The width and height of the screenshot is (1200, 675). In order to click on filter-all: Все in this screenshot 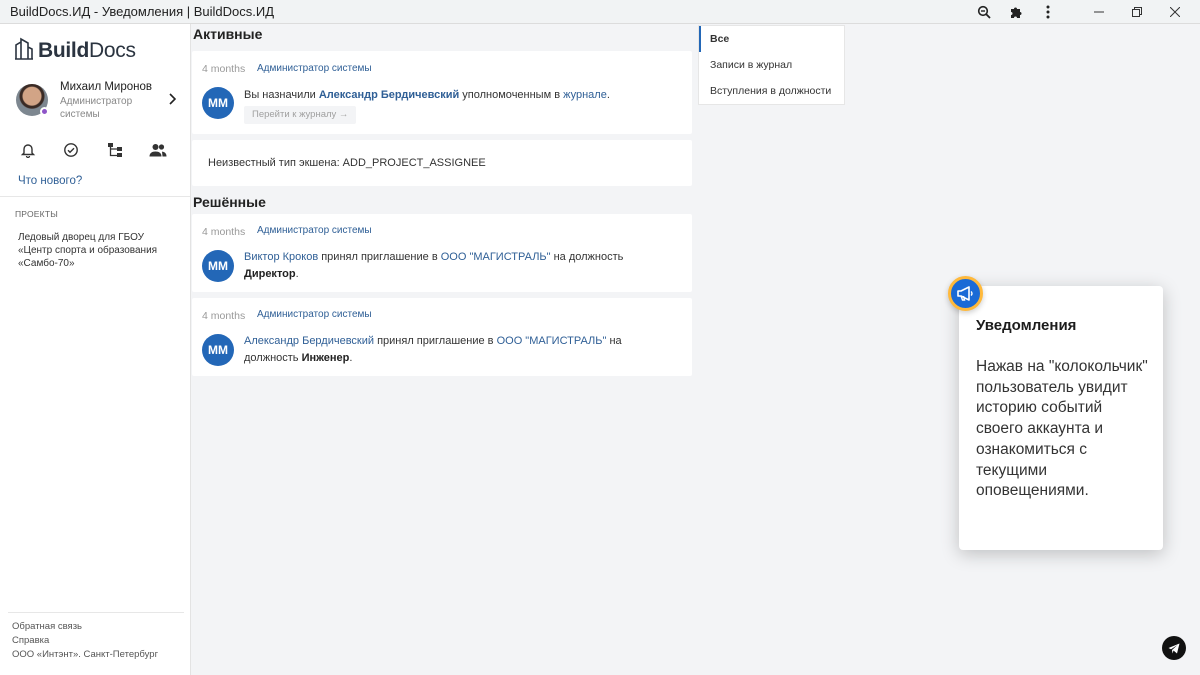, I will do `click(771, 39)`.